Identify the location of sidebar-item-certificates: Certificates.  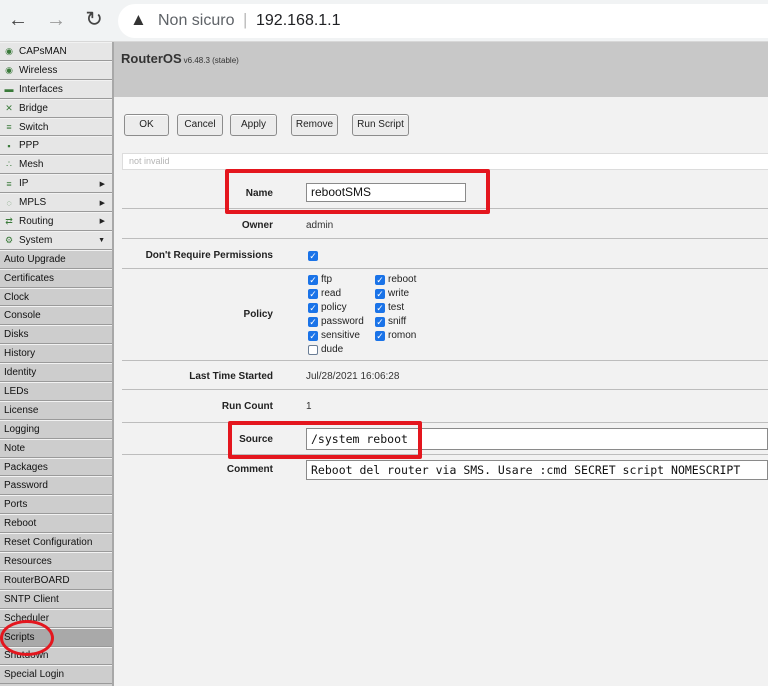
(56, 278).